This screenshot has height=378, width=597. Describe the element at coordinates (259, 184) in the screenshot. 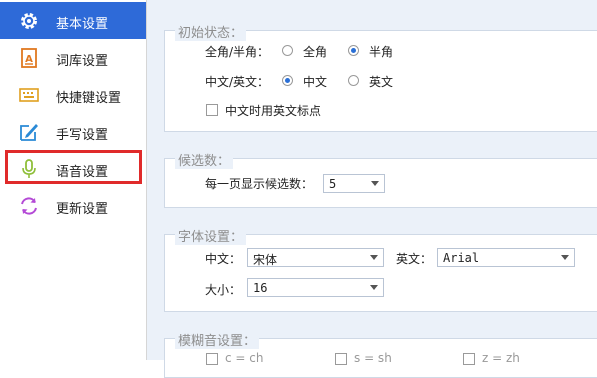

I see `candidates-per-page-label: 每一页显示候选数：` at that location.